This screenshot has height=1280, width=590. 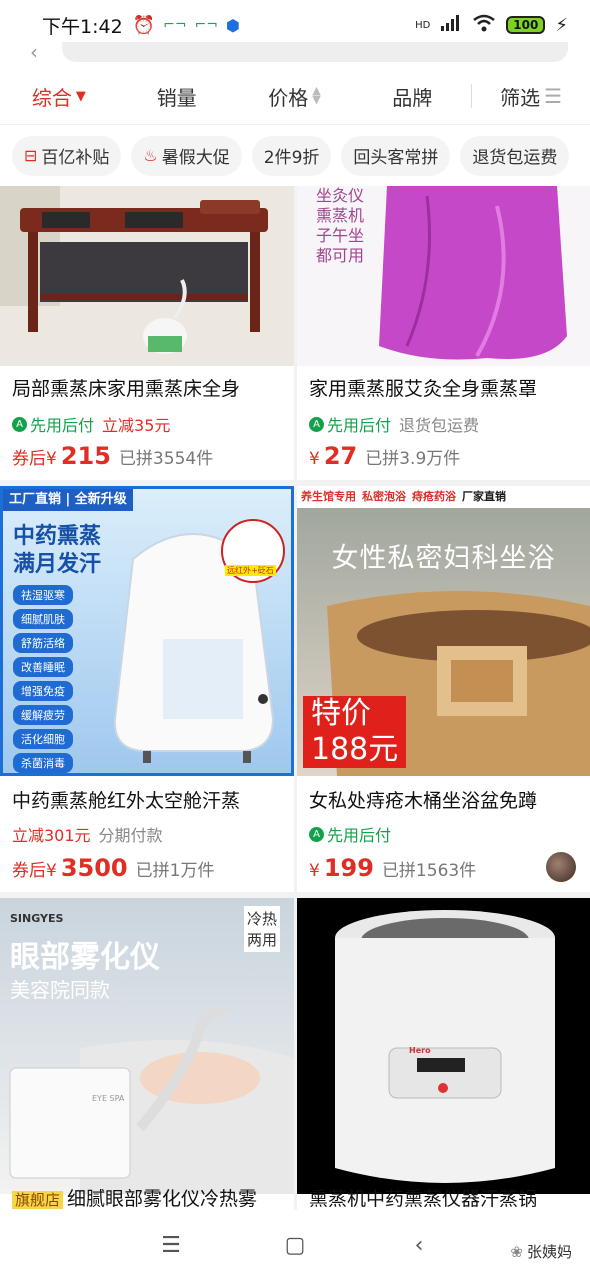 What do you see at coordinates (186, 25) in the screenshot?
I see `status-left-icons: ⏰ ⌐¬ ⌐¬ ⬢` at bounding box center [186, 25].